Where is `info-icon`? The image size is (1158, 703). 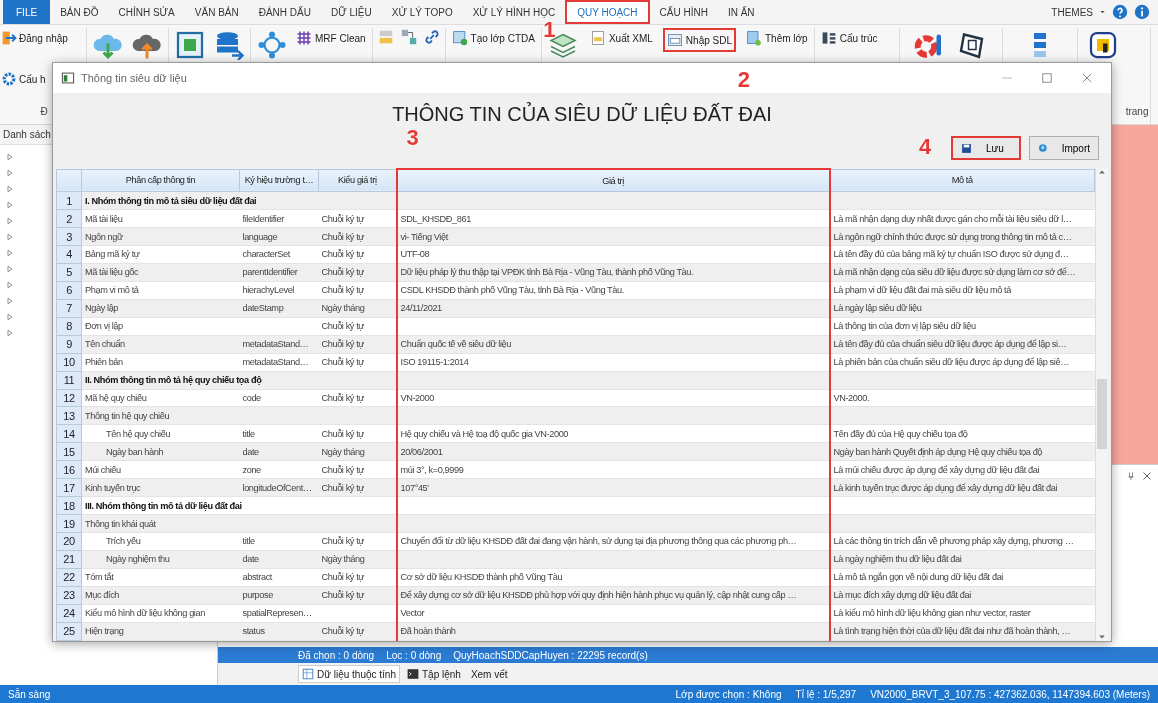 info-icon is located at coordinates (1142, 12).